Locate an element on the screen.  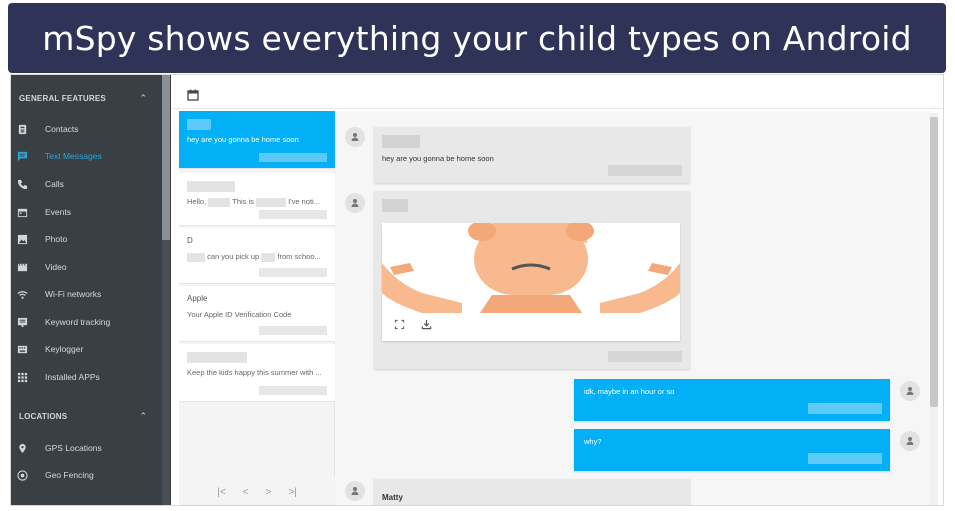
sidebar-item-gps-locations: GPS Locations is located at coordinates (86, 448).